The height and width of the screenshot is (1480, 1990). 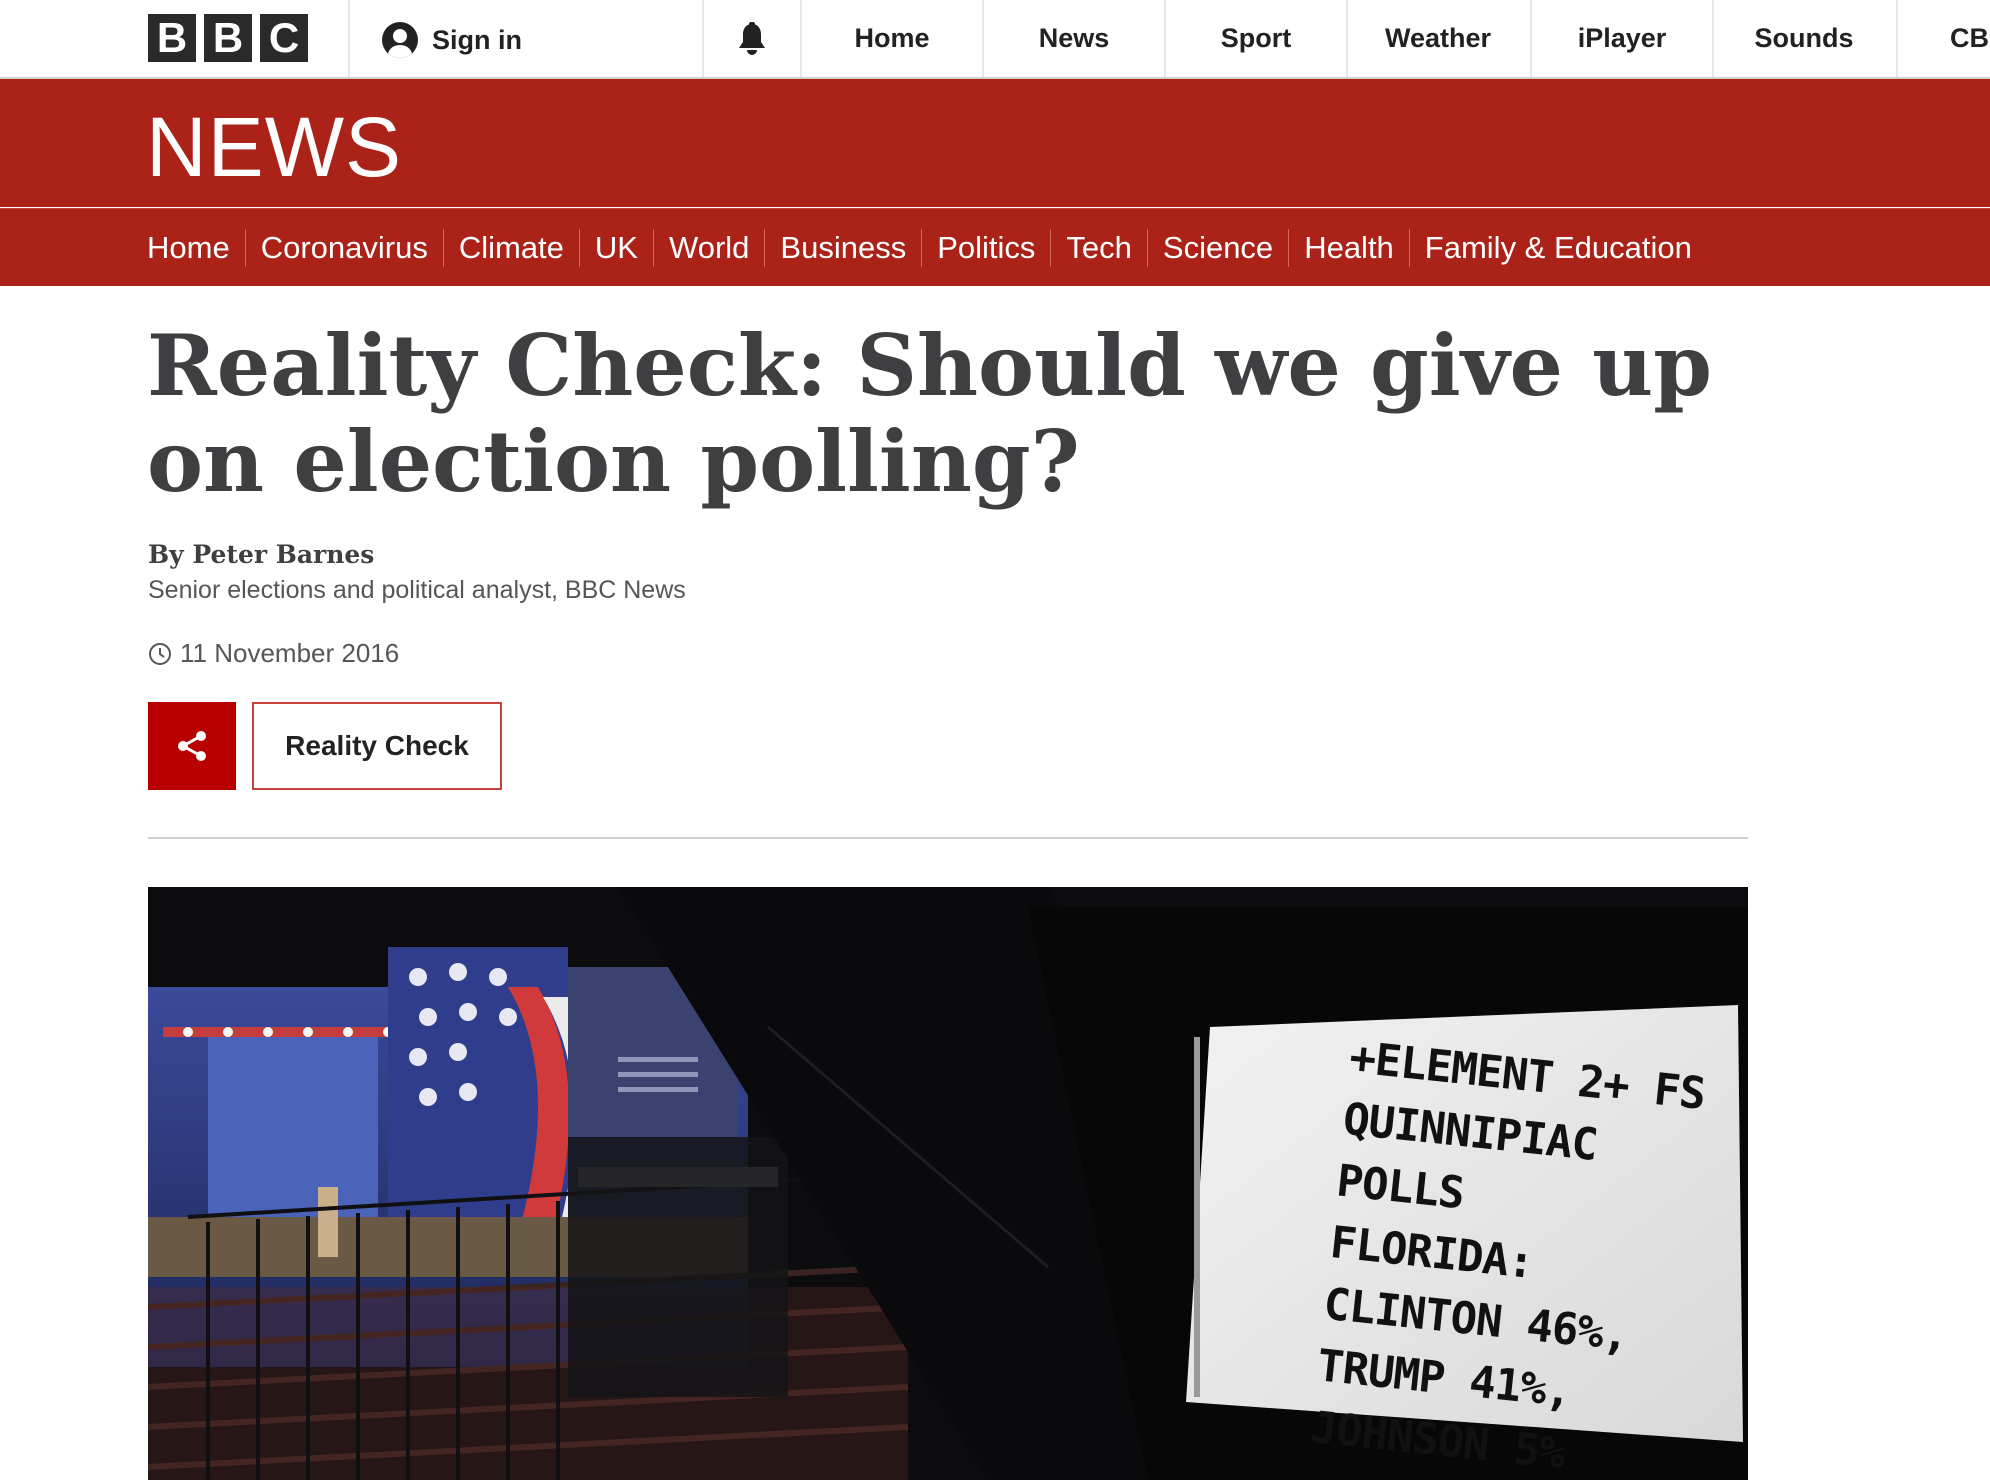 What do you see at coordinates (1256, 38) in the screenshot?
I see `global-nav-sport: Sport` at bounding box center [1256, 38].